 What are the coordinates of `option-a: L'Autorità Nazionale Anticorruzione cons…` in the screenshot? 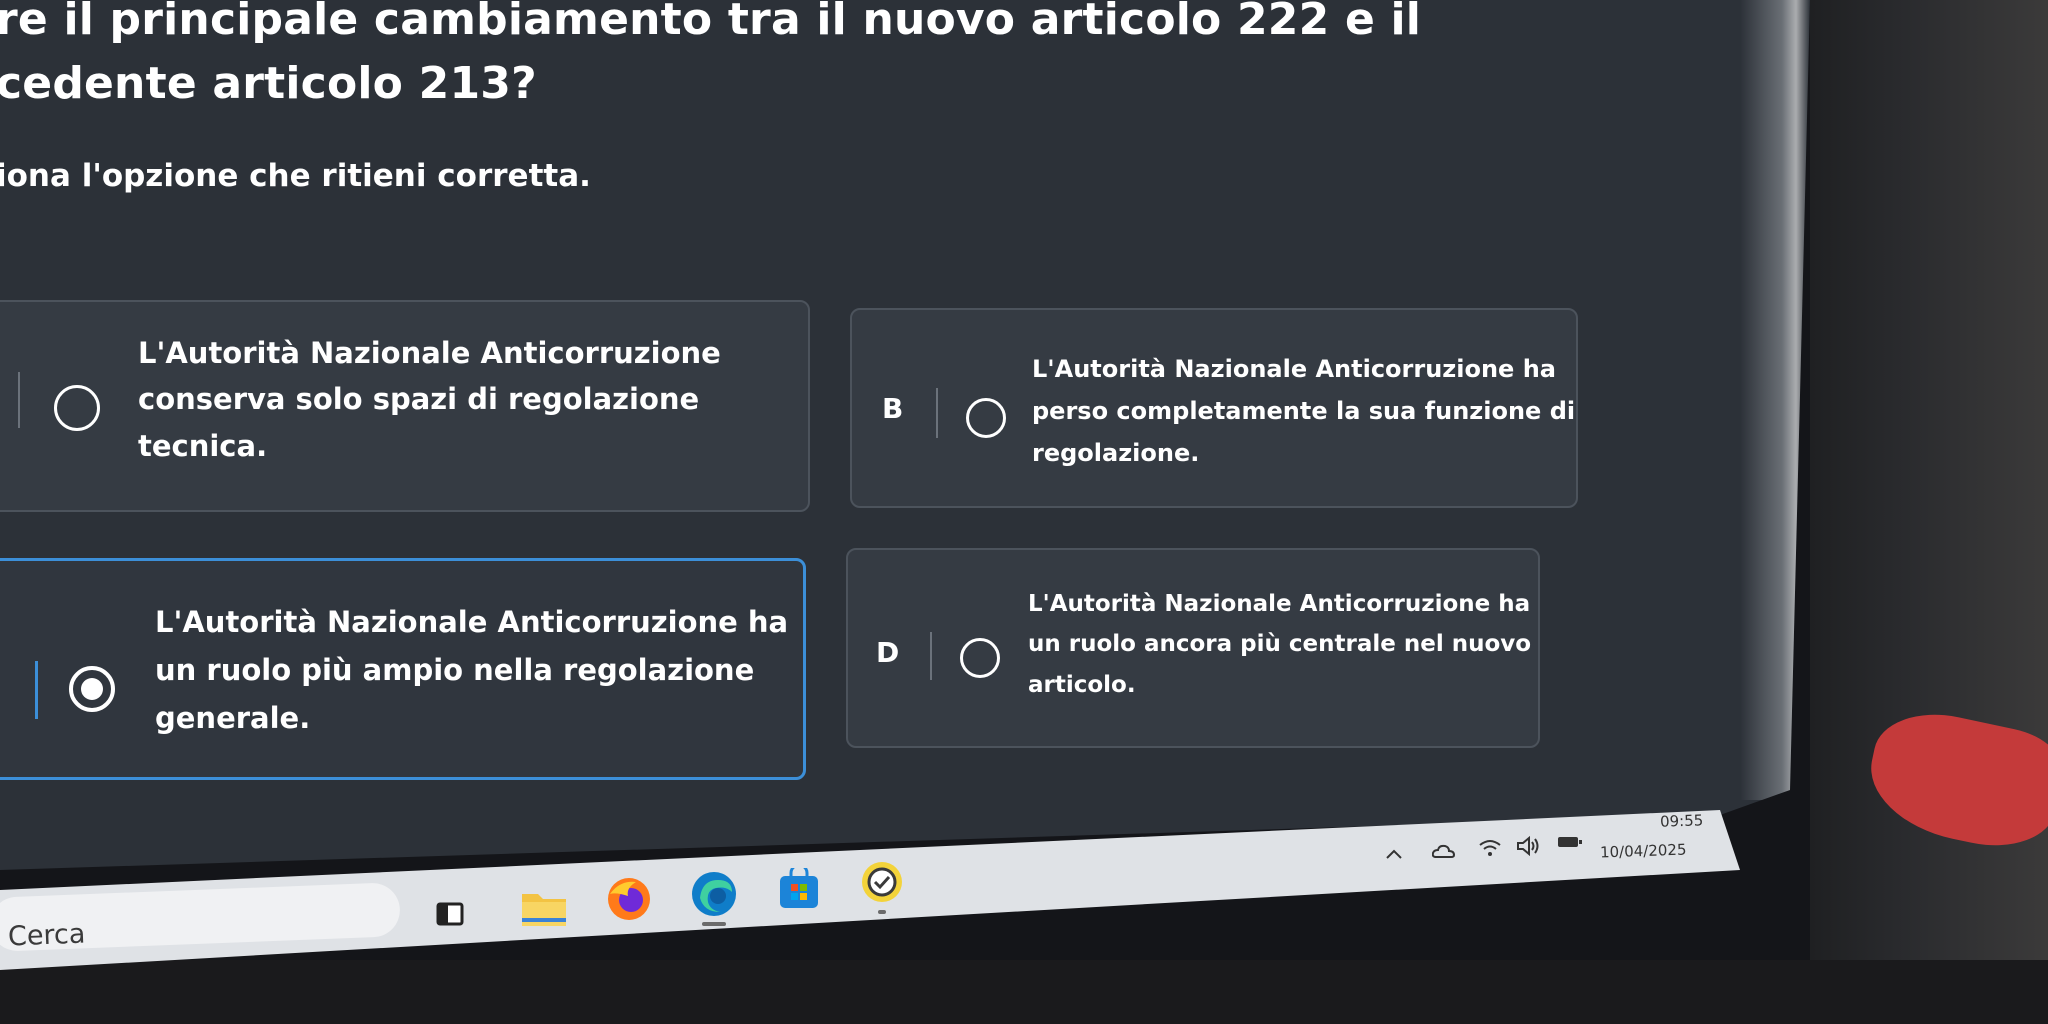 It's located at (405, 406).